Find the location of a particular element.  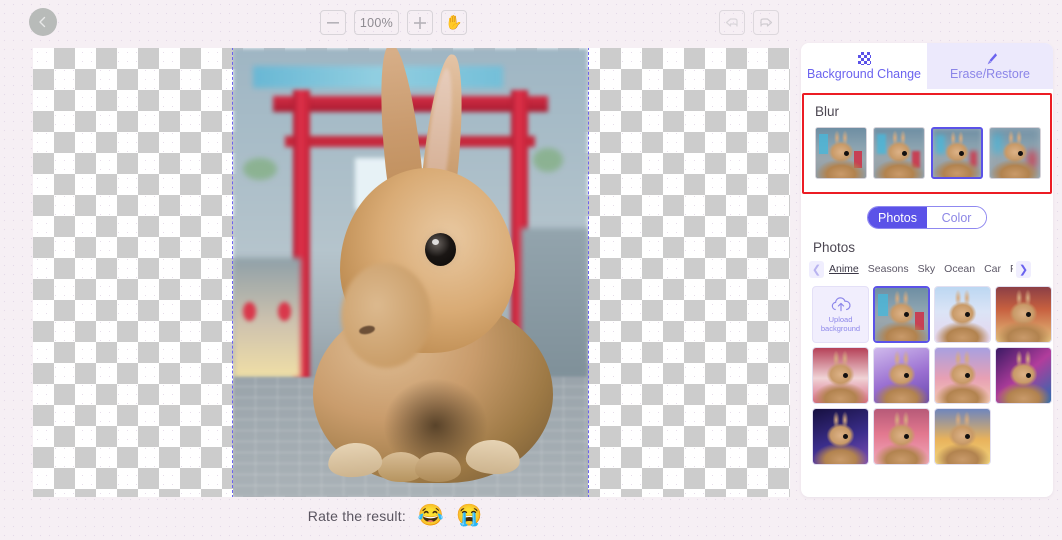

upload-background-button: Upload background is located at coordinates (840, 314).